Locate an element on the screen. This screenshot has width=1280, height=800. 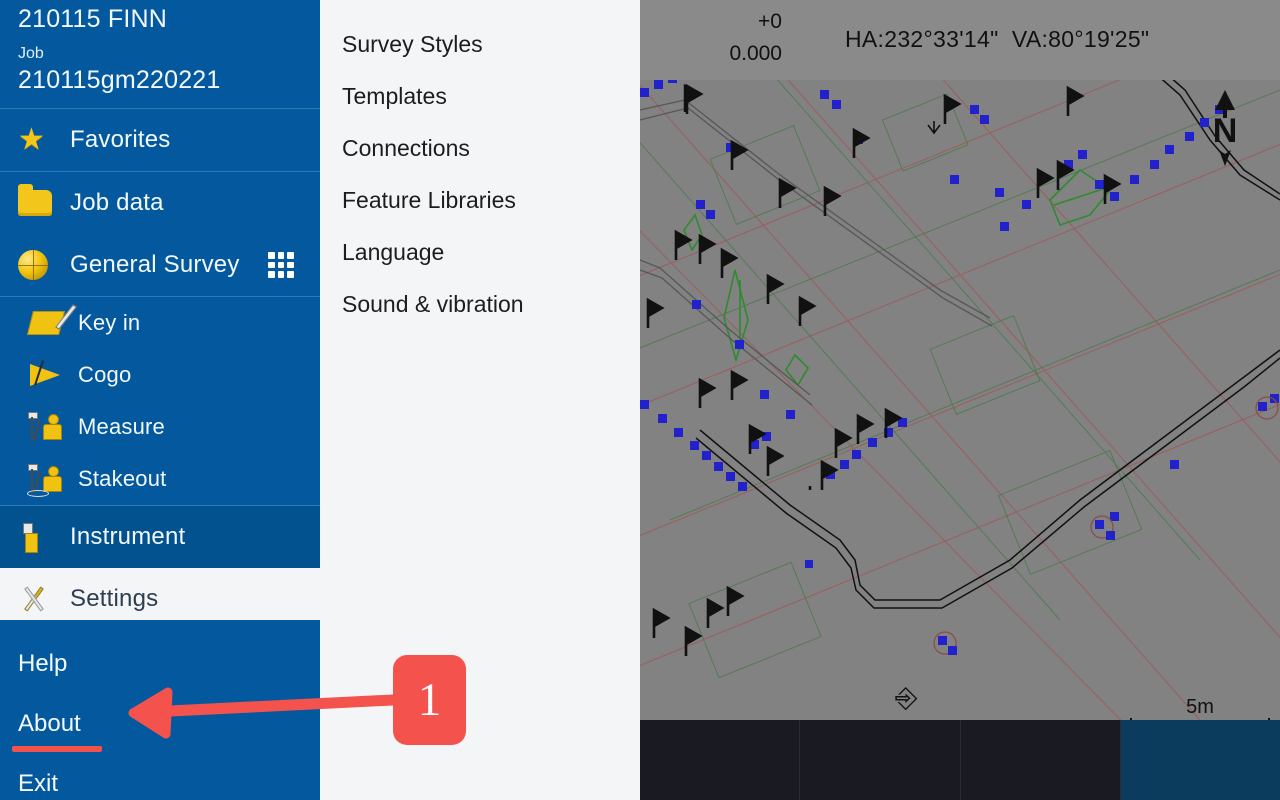
sidebar-item-label: Job data is located at coordinates (117, 202).